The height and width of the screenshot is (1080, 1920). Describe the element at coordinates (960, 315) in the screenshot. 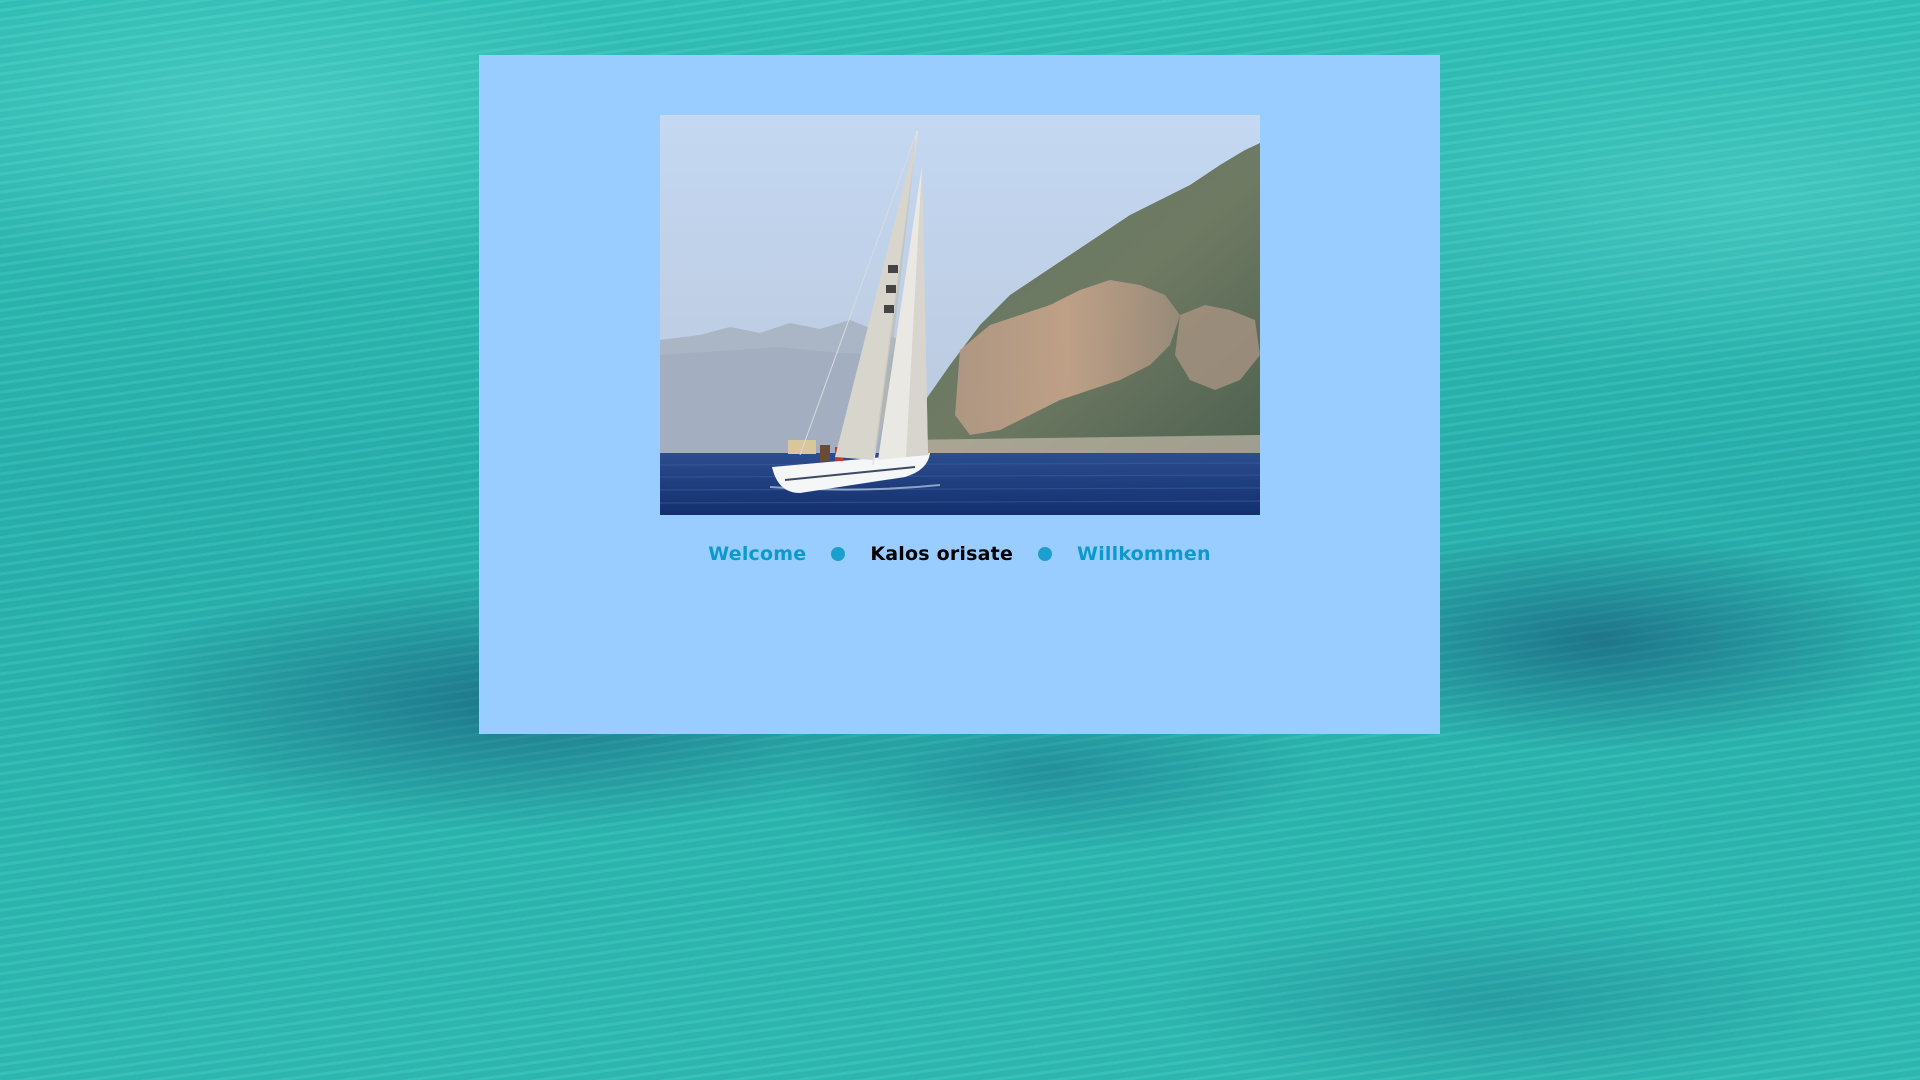

I see `sailboat-photo` at that location.